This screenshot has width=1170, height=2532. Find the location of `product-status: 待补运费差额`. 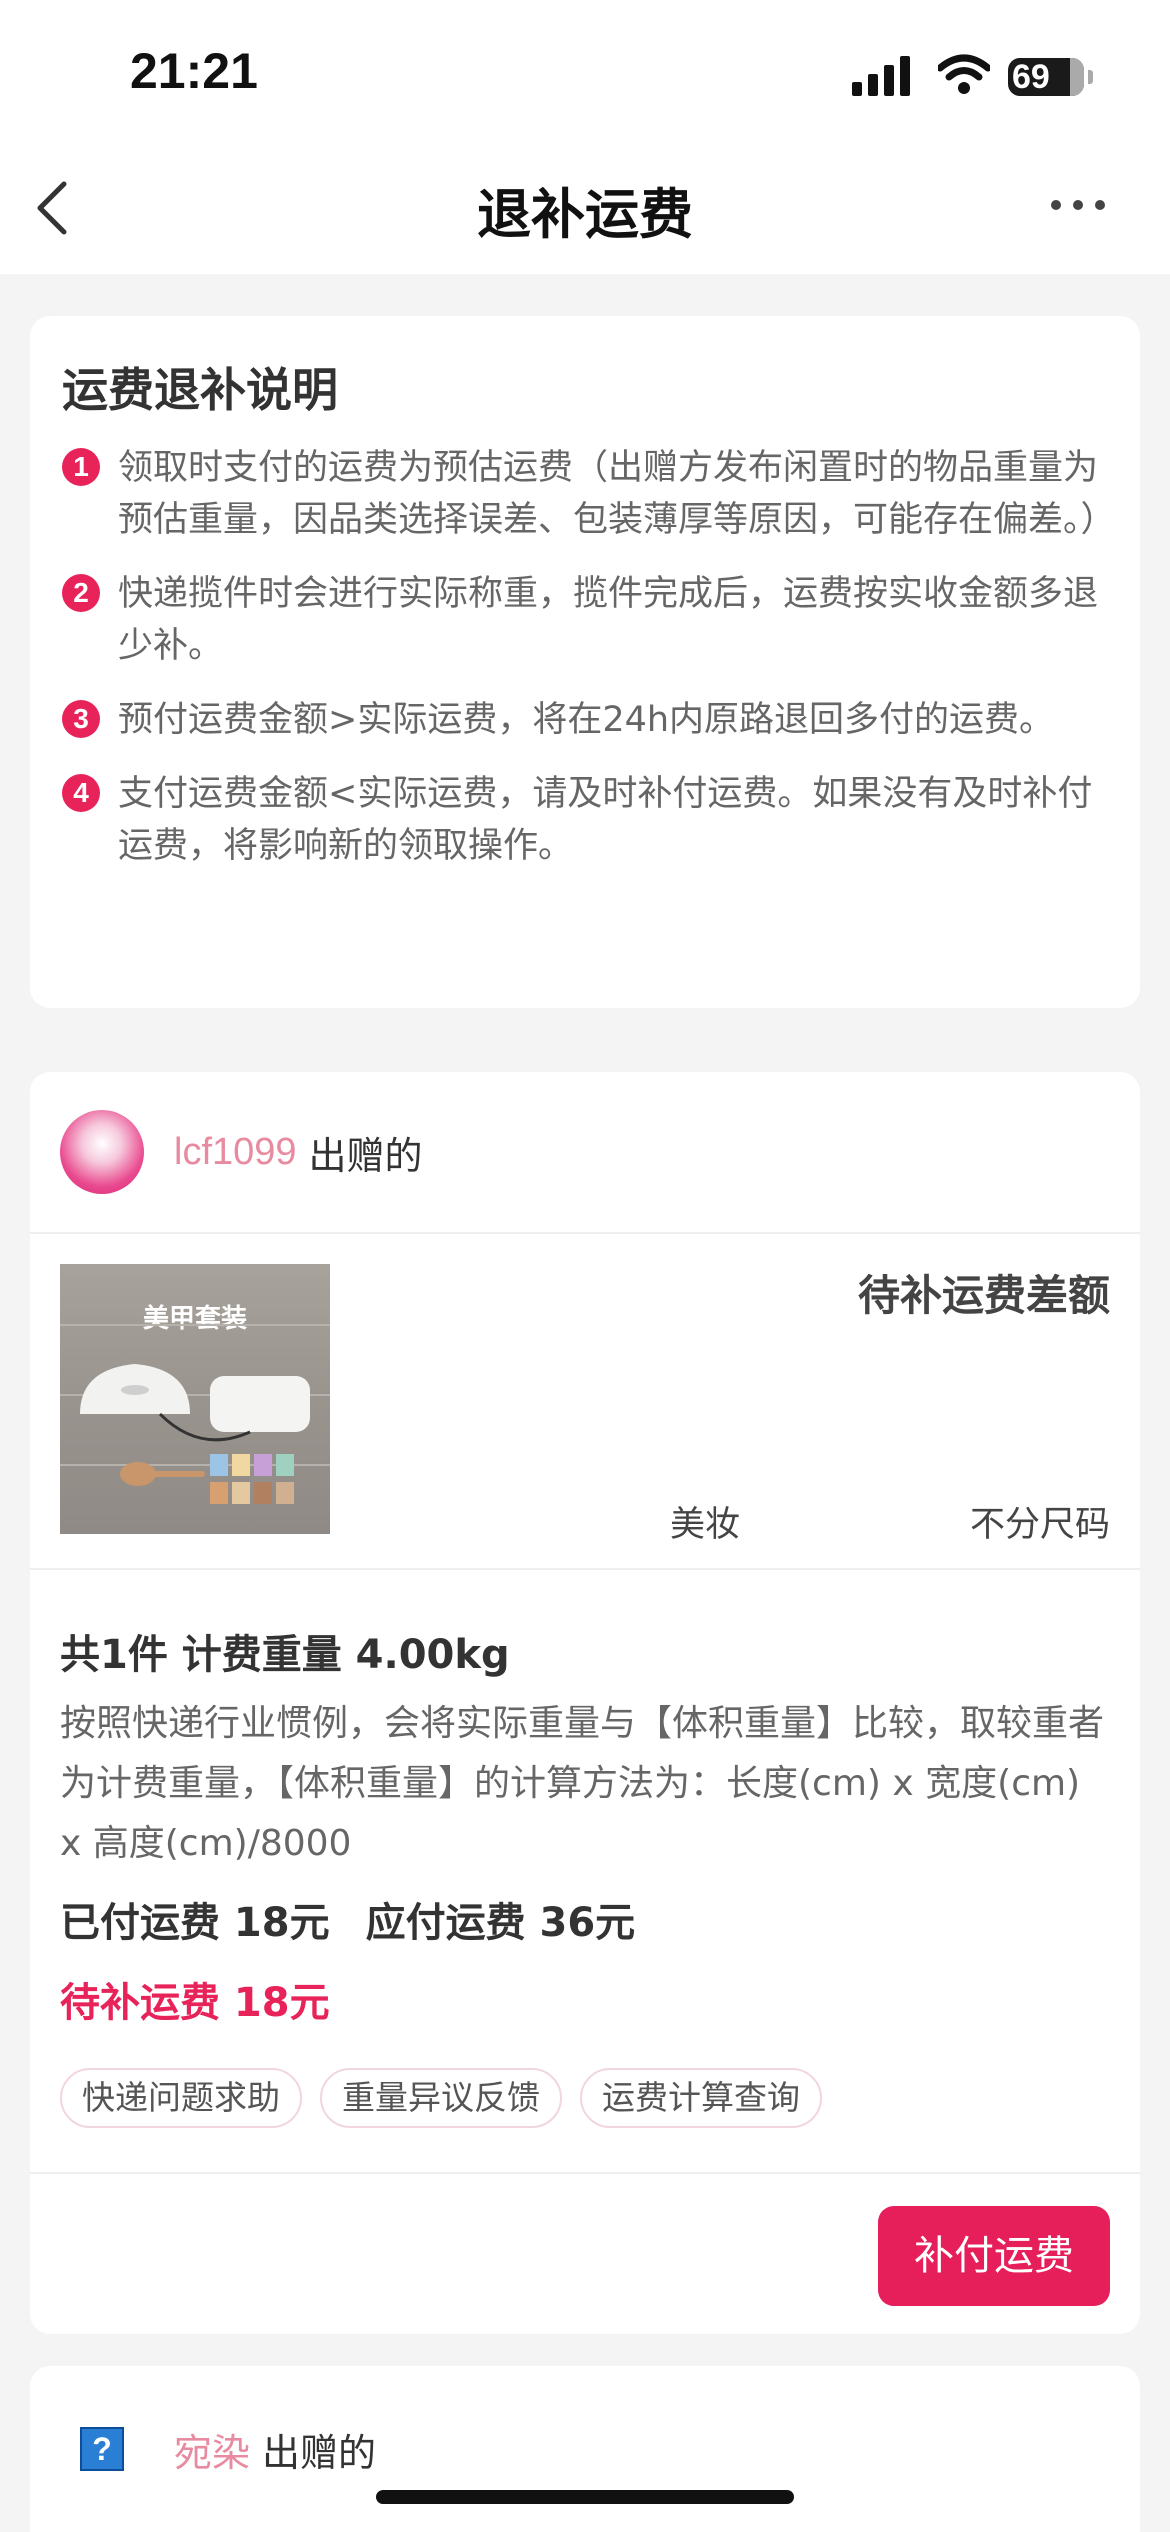

product-status: 待补运费差额 is located at coordinates (983, 1295).